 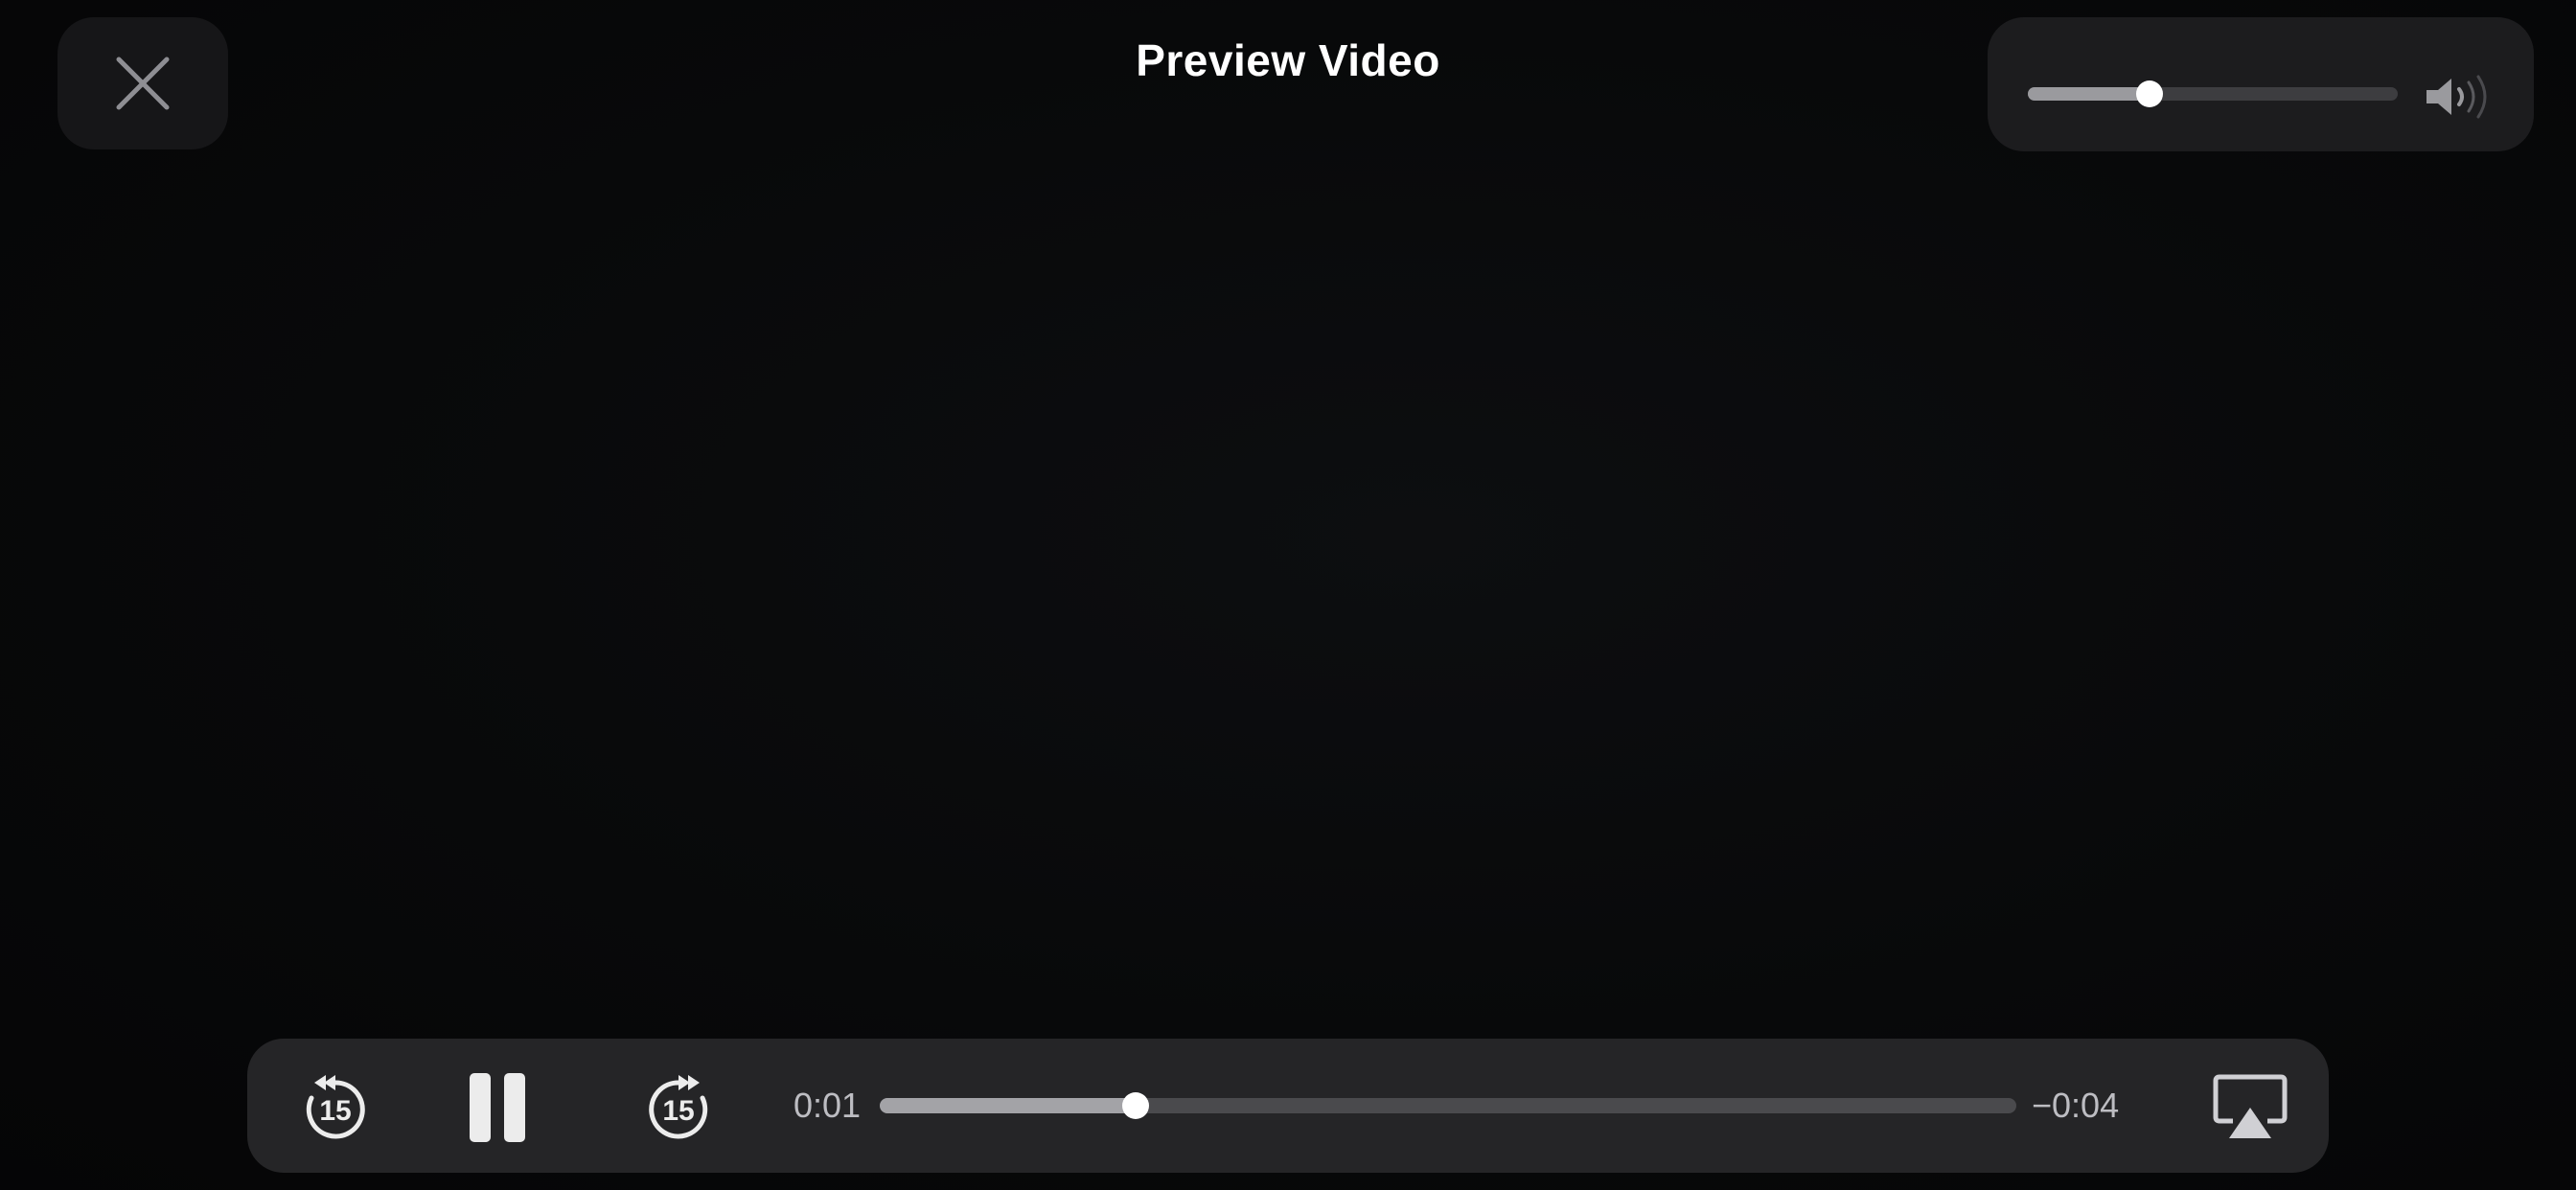 What do you see at coordinates (1288, 60) in the screenshot?
I see `page-title: Preview Video` at bounding box center [1288, 60].